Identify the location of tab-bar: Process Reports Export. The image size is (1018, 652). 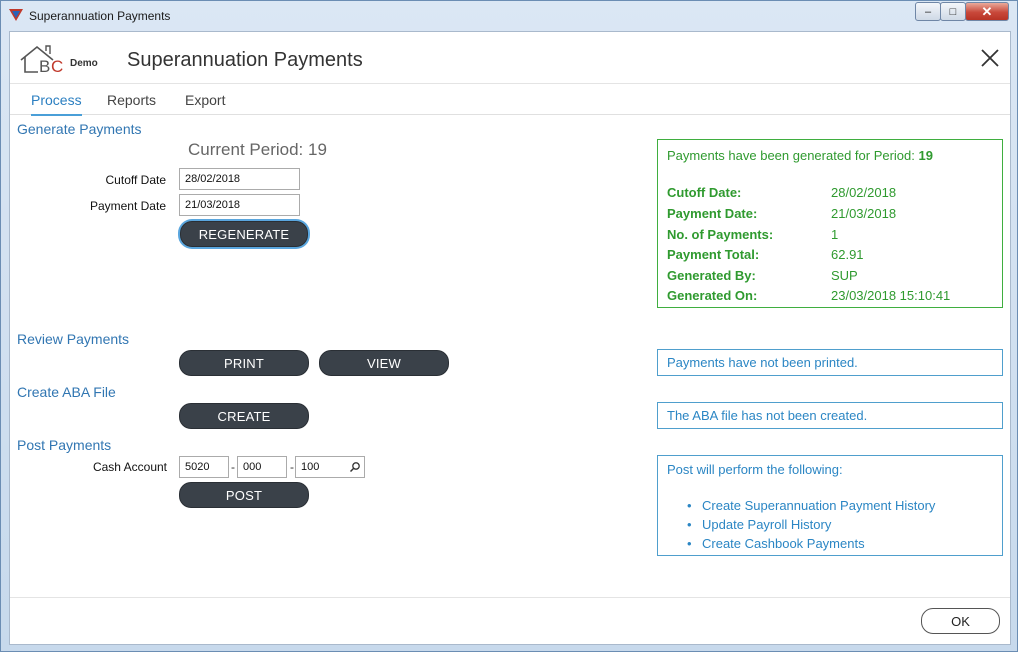
(510, 100).